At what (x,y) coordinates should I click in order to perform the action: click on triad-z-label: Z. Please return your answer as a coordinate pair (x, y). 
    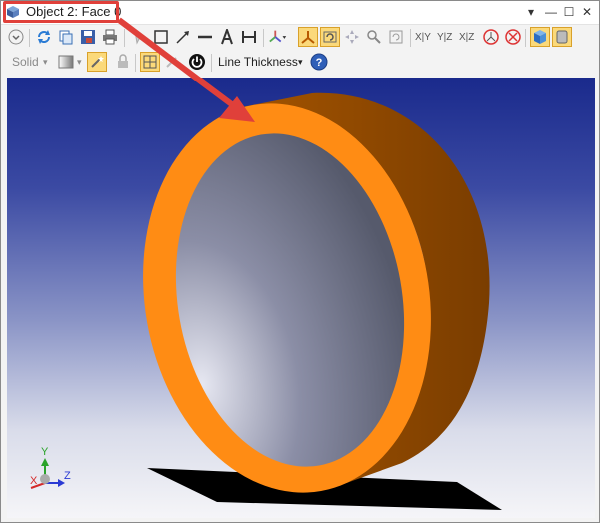
    Looking at the image, I should click on (67, 476).